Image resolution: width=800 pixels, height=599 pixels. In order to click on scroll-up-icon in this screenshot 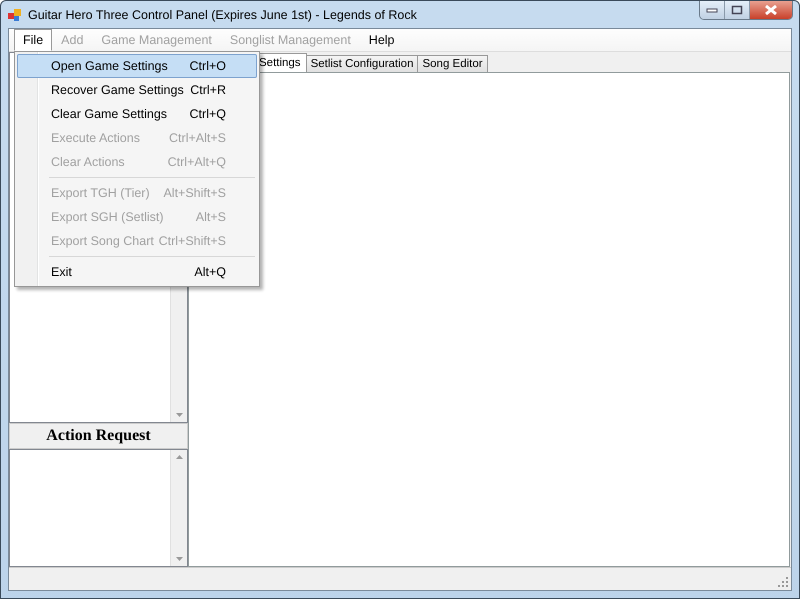, I will do `click(179, 457)`.